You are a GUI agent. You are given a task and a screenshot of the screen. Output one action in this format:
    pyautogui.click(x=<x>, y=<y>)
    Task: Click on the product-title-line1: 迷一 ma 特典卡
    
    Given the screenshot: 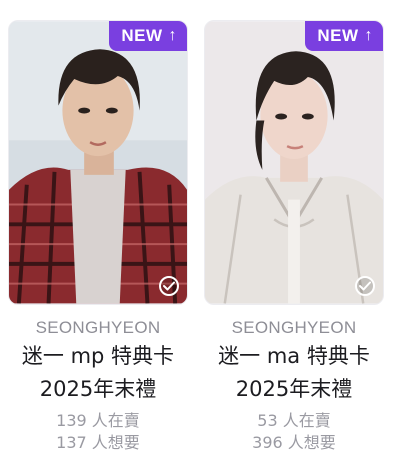 What is the action you would take?
    pyautogui.click(x=294, y=356)
    